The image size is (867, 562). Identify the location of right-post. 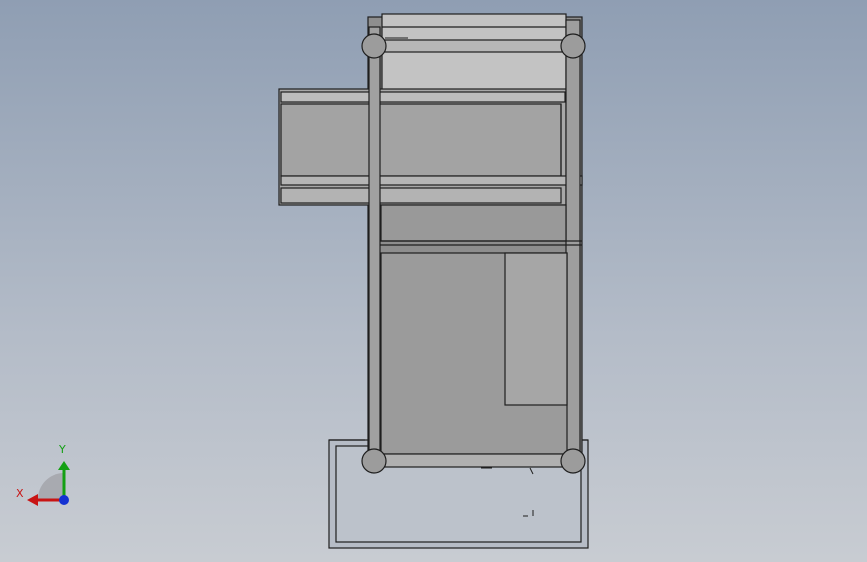
(573, 242).